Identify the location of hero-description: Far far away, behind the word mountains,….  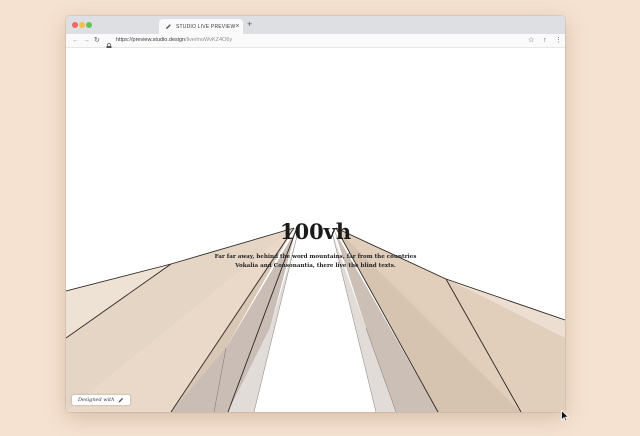
(315, 262).